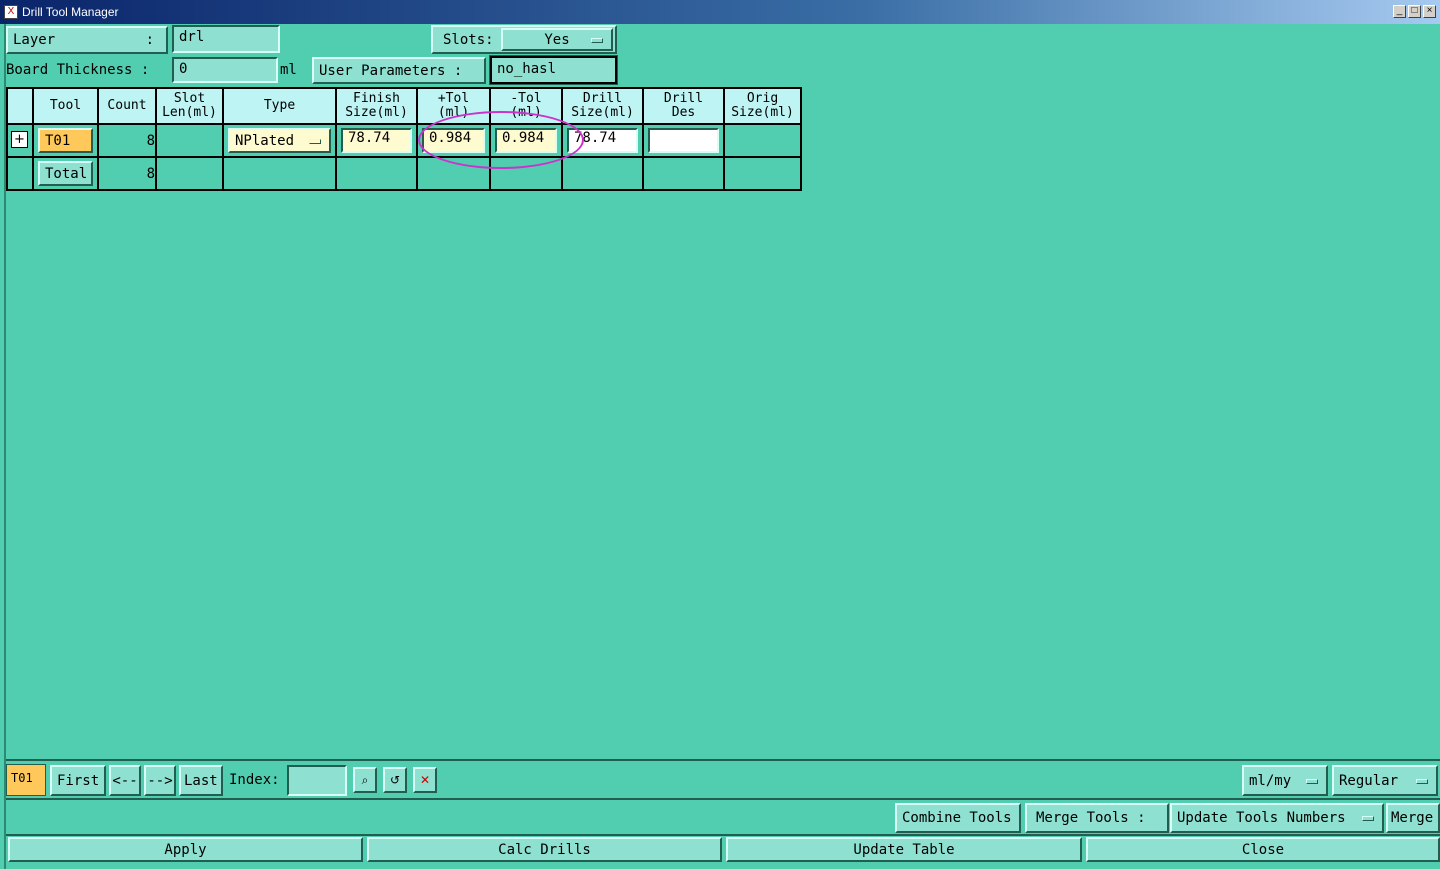 The image size is (1440, 869). I want to click on minus-tol-cell: 0.984, so click(526, 140).